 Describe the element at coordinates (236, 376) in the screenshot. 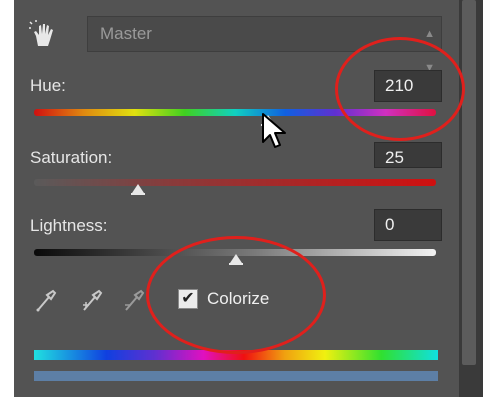

I see `result-color-ramp` at that location.